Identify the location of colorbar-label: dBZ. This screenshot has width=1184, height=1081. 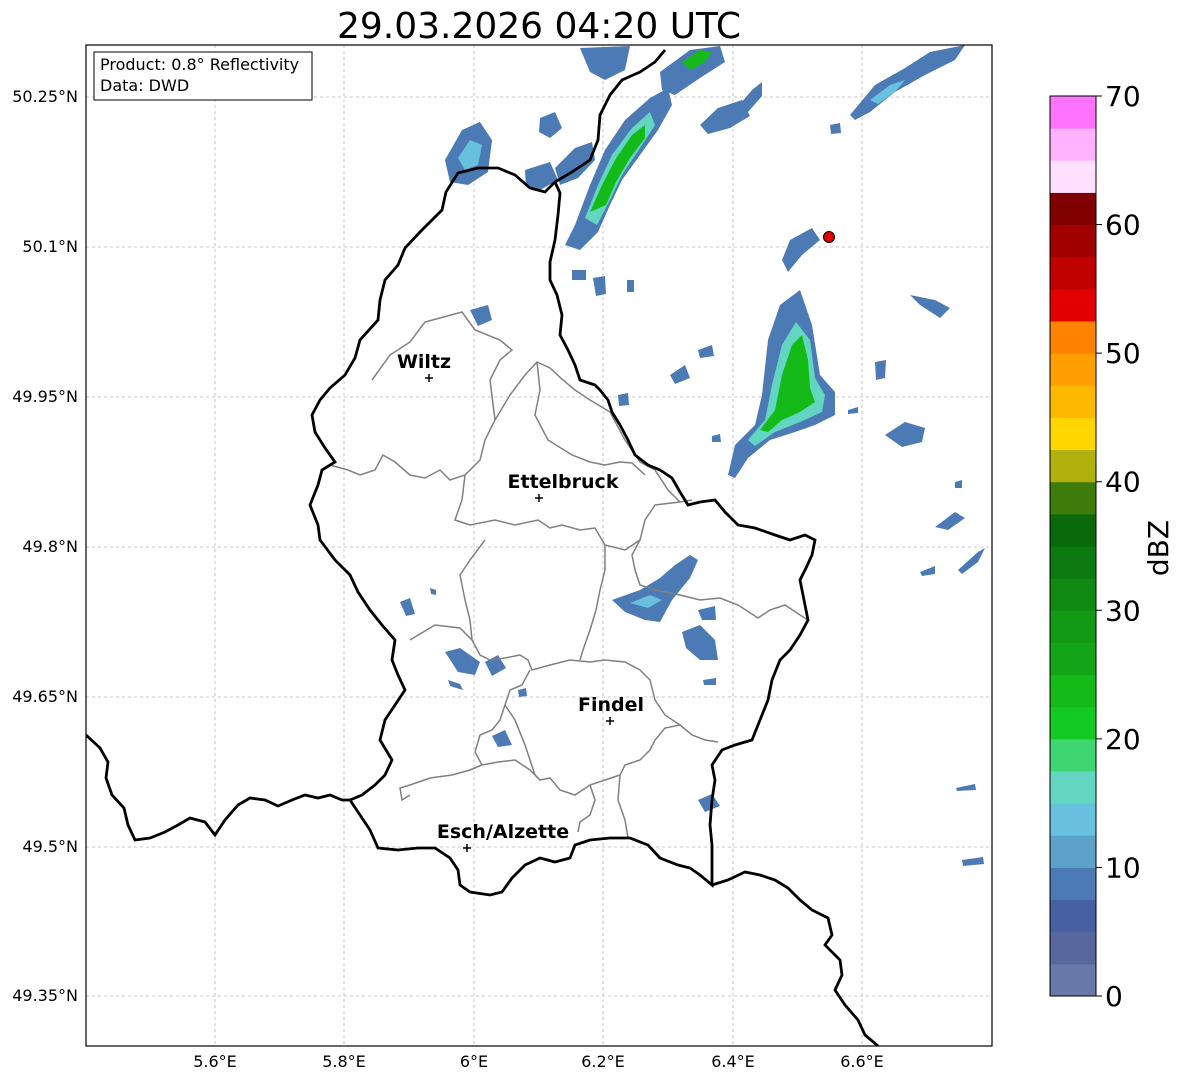
(1158, 548).